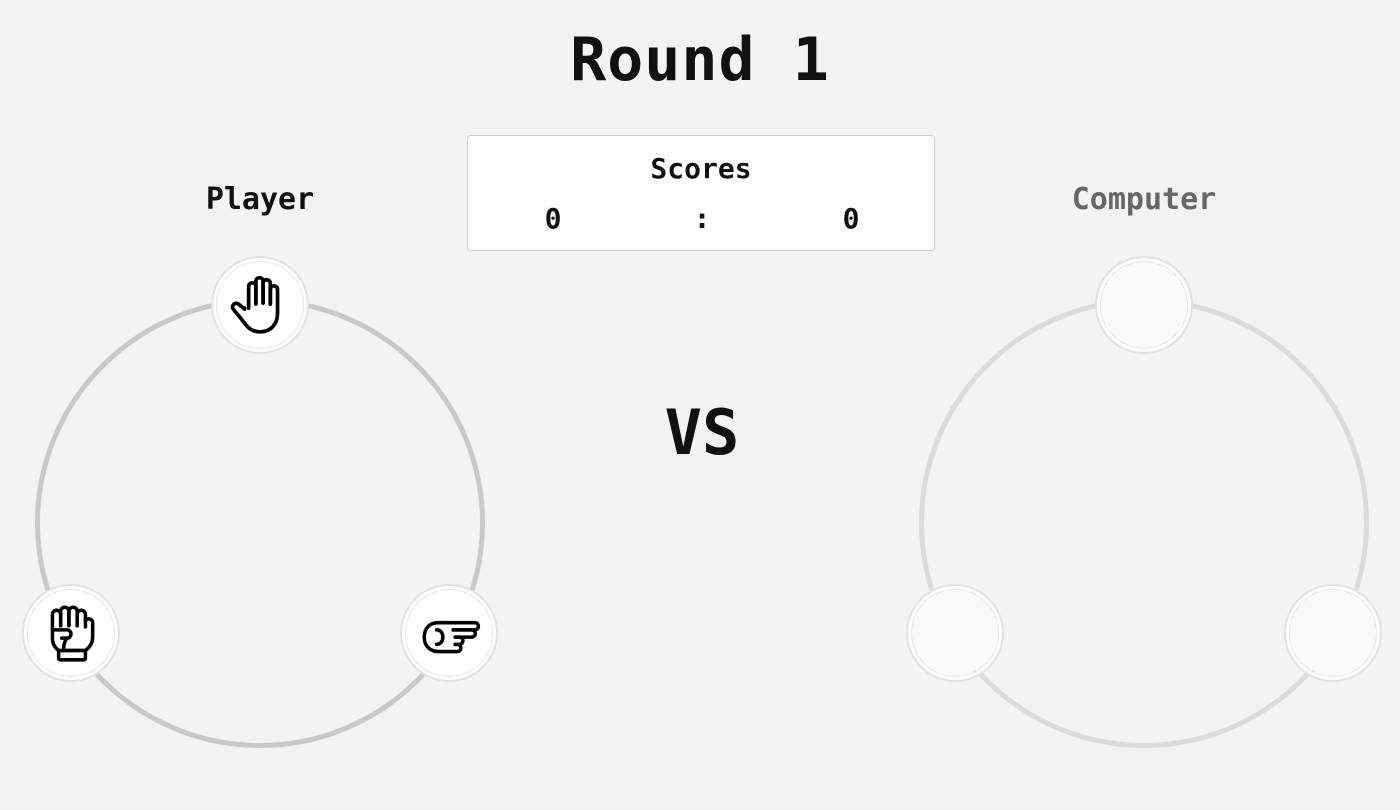 The image size is (1400, 810). I want to click on computer-score: 0, so click(851, 218).